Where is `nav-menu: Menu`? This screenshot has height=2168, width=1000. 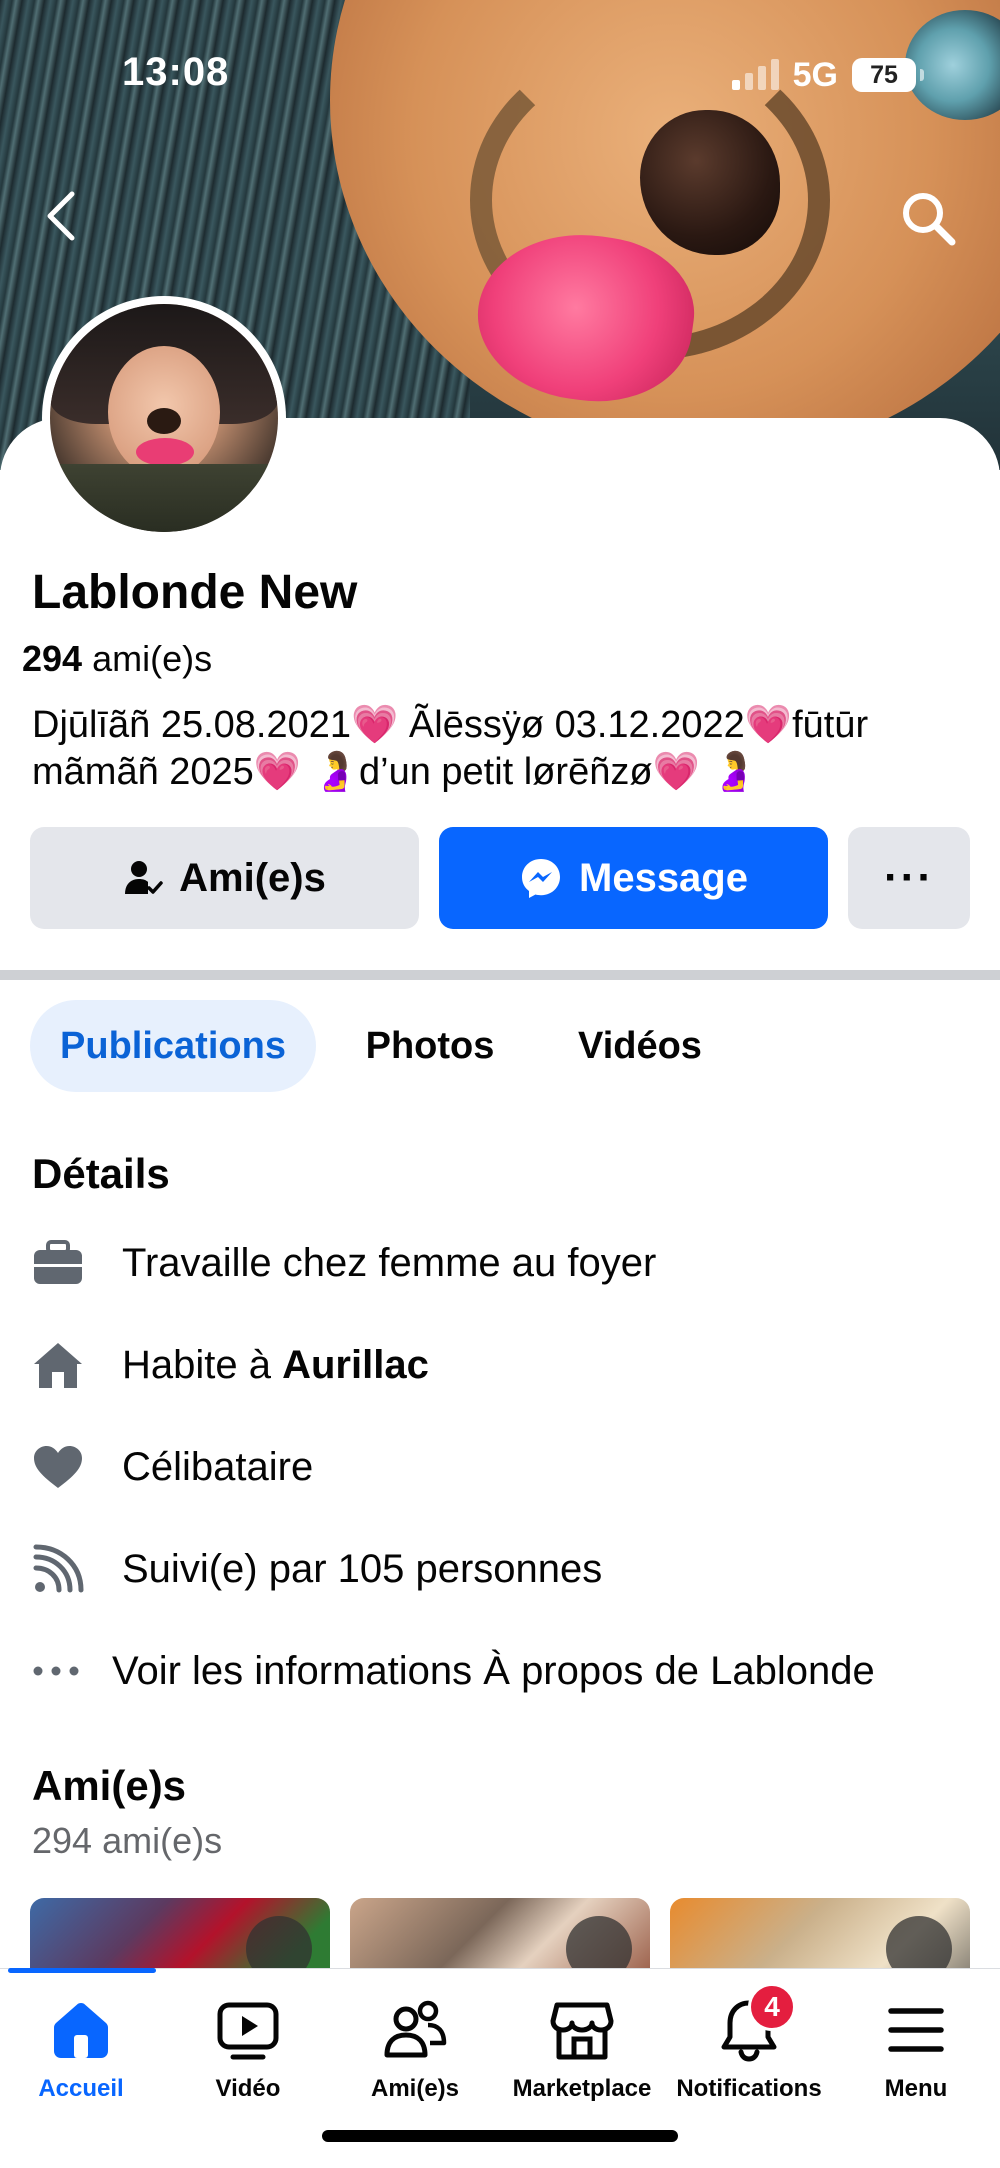 nav-menu: Menu is located at coordinates (916, 2050).